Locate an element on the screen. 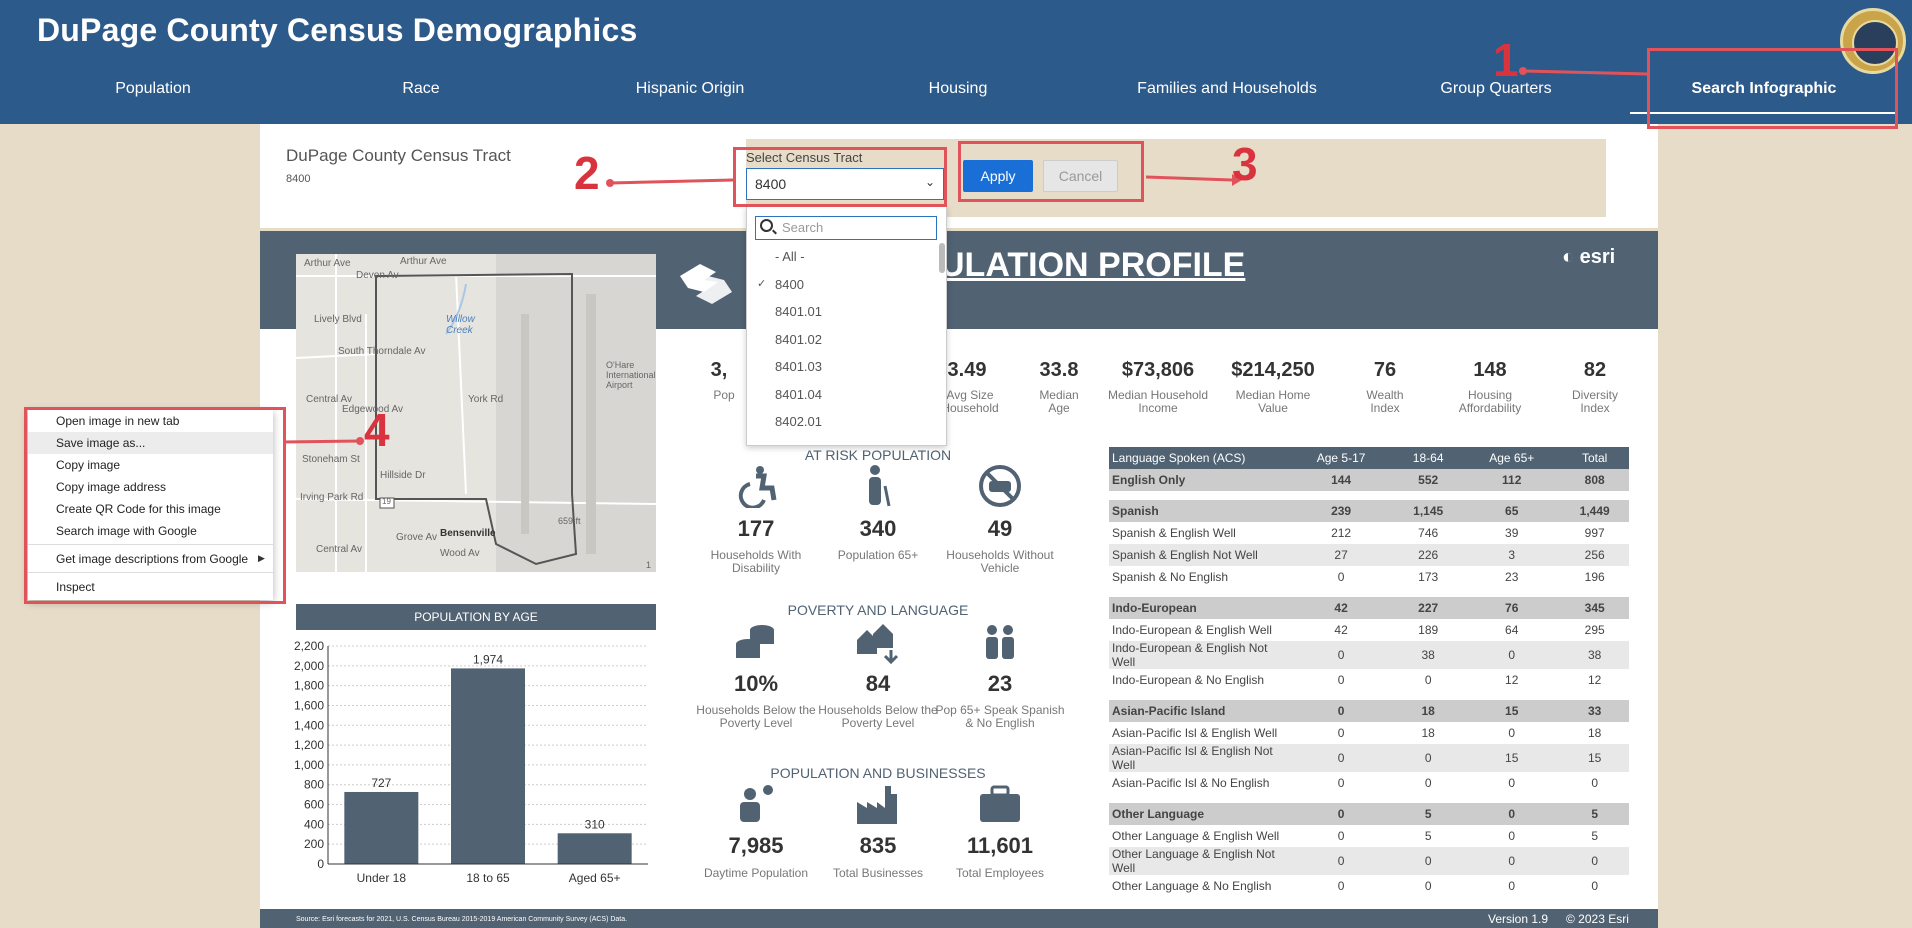  stat-label: Median Home Value is located at coordinates (1273, 401).